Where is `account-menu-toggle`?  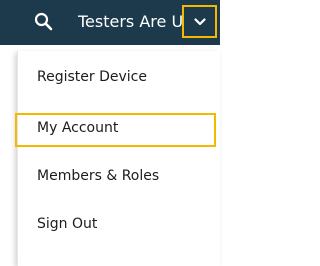
account-menu-toggle is located at coordinates (199, 21).